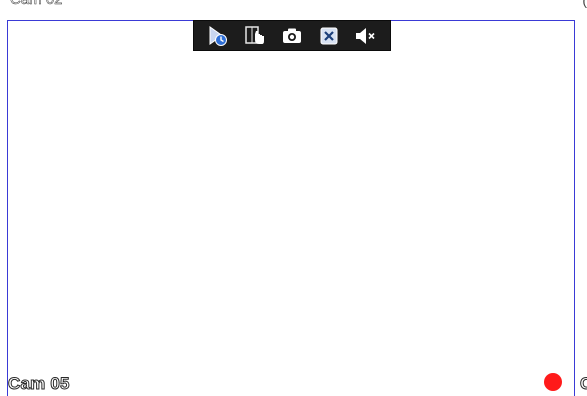 The width and height of the screenshot is (587, 396). I want to click on snapshot-button, so click(292, 36).